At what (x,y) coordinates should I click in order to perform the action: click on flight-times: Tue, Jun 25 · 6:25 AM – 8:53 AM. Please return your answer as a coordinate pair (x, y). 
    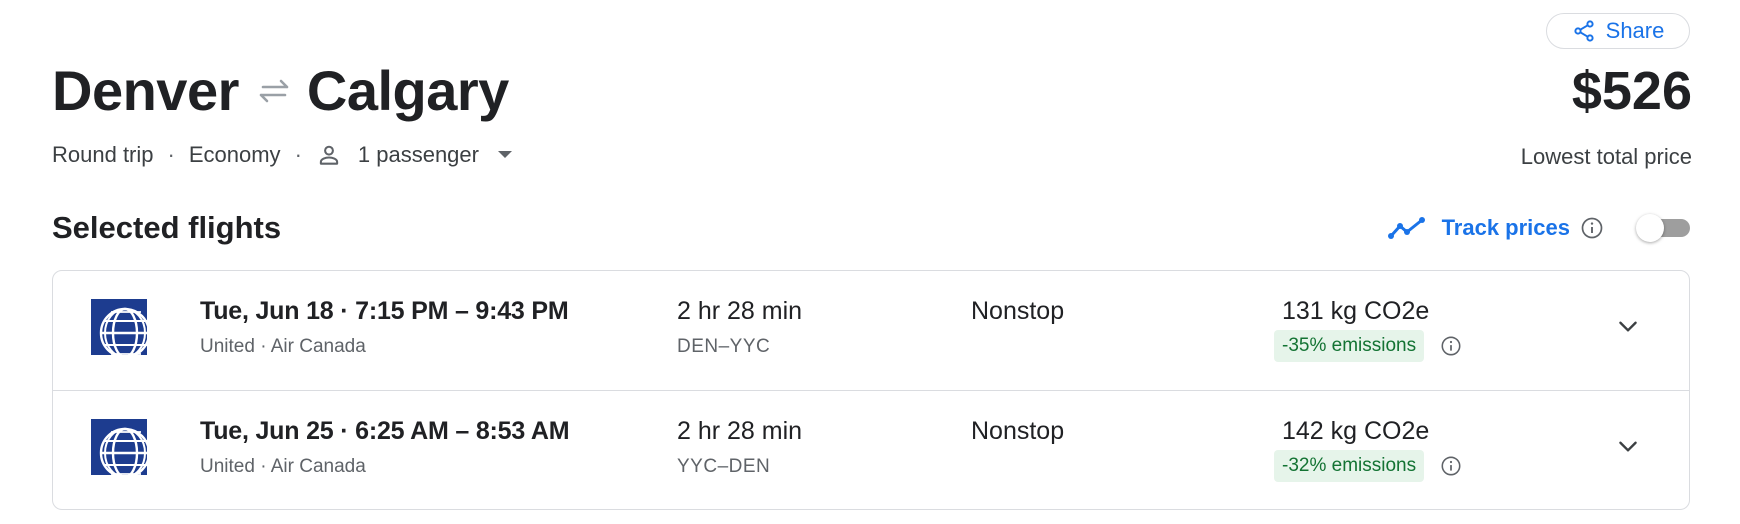
    Looking at the image, I should click on (385, 431).